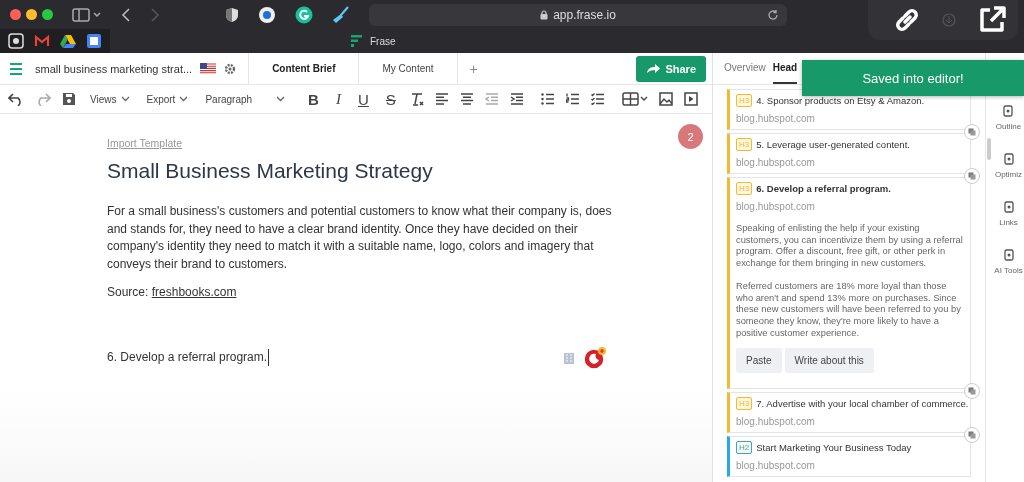 The image size is (1024, 482). What do you see at coordinates (1008, 262) in the screenshot?
I see `sidebar-tool: AI Tools` at bounding box center [1008, 262].